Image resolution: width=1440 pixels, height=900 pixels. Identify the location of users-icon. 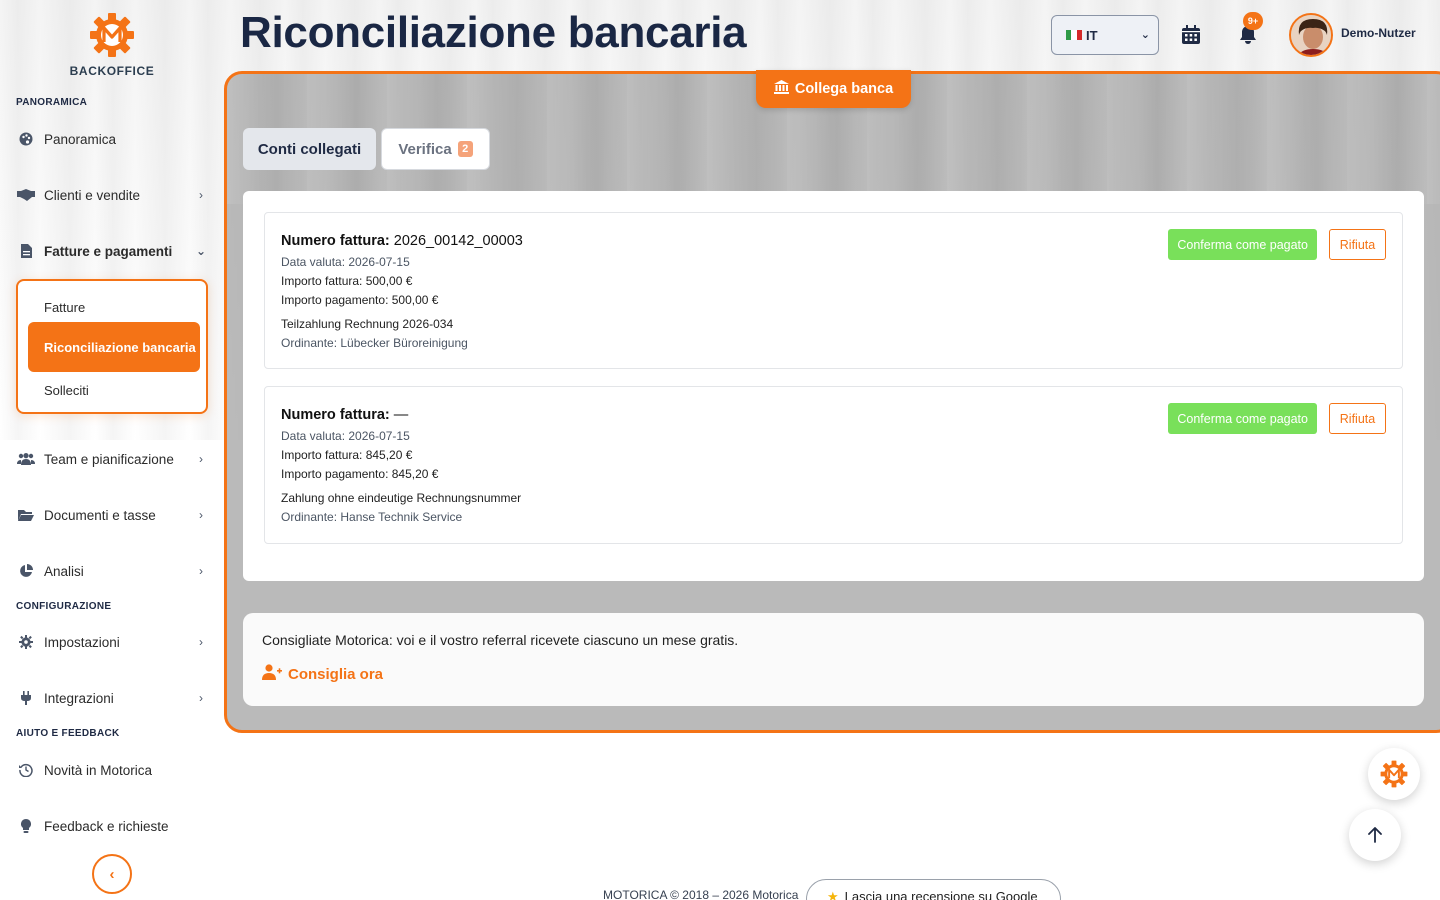
(26, 459).